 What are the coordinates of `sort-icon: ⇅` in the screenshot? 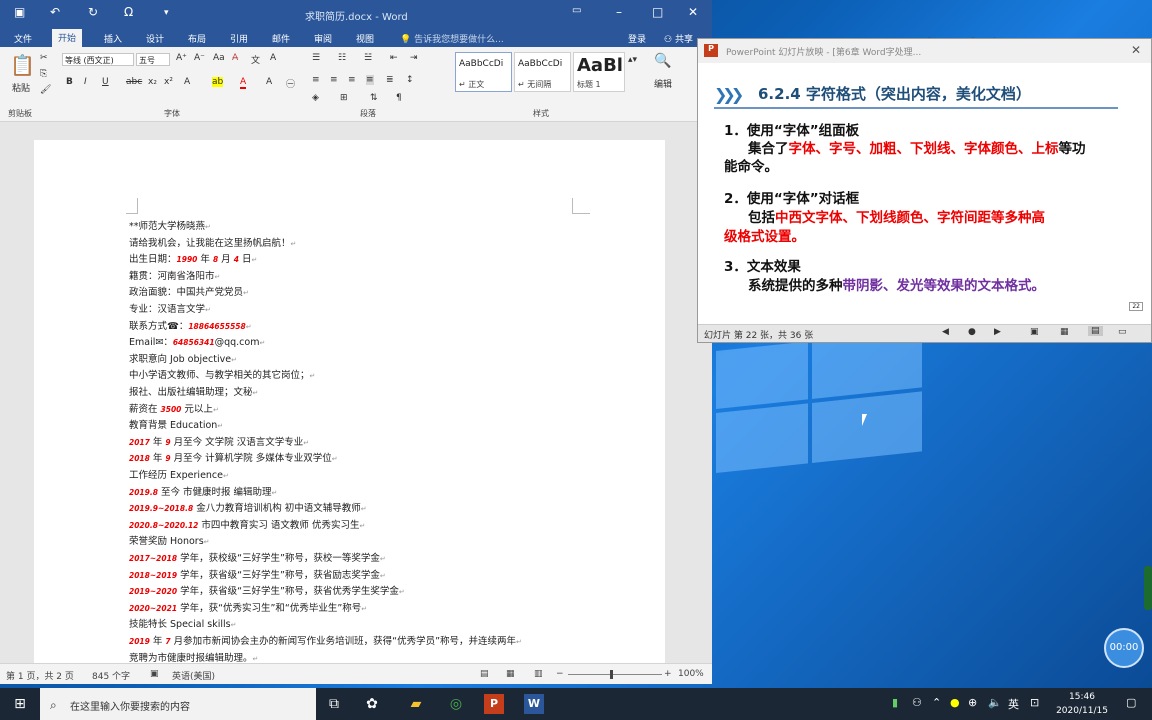 It's located at (374, 98).